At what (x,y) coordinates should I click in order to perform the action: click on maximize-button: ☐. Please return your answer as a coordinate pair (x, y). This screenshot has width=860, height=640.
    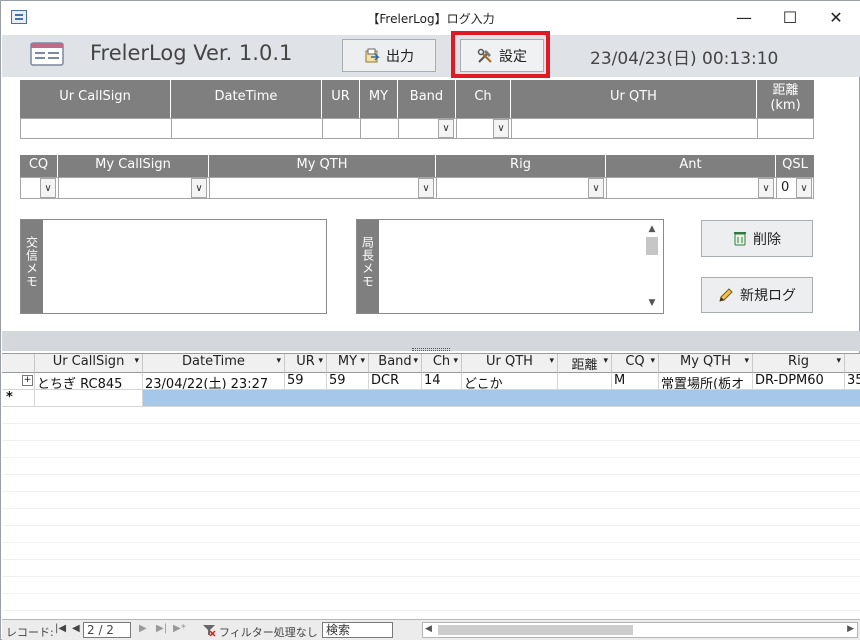
    Looking at the image, I should click on (790, 18).